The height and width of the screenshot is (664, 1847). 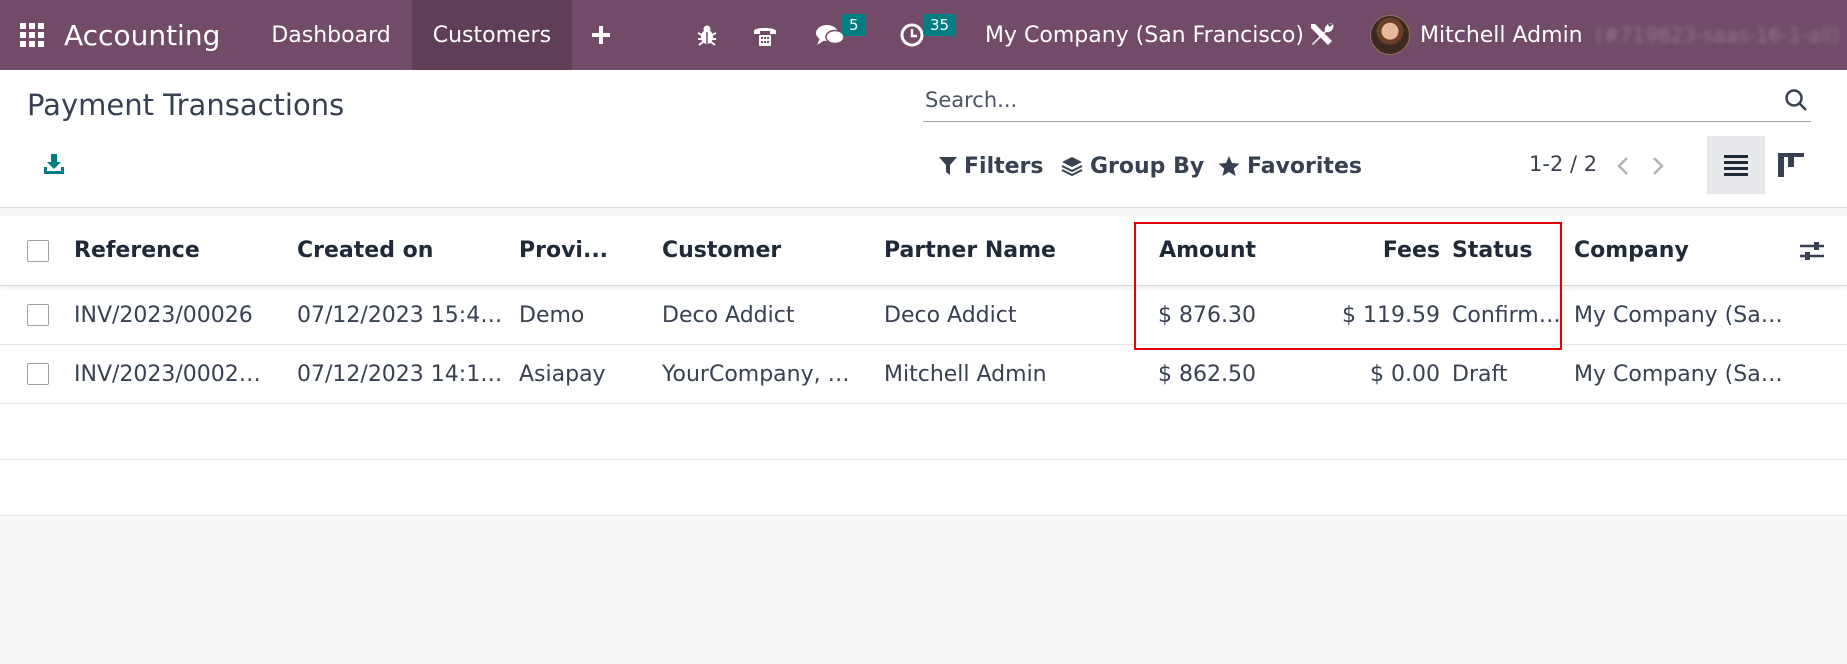 I want to click on pager-value: 1-2 / 2, so click(x=1563, y=164).